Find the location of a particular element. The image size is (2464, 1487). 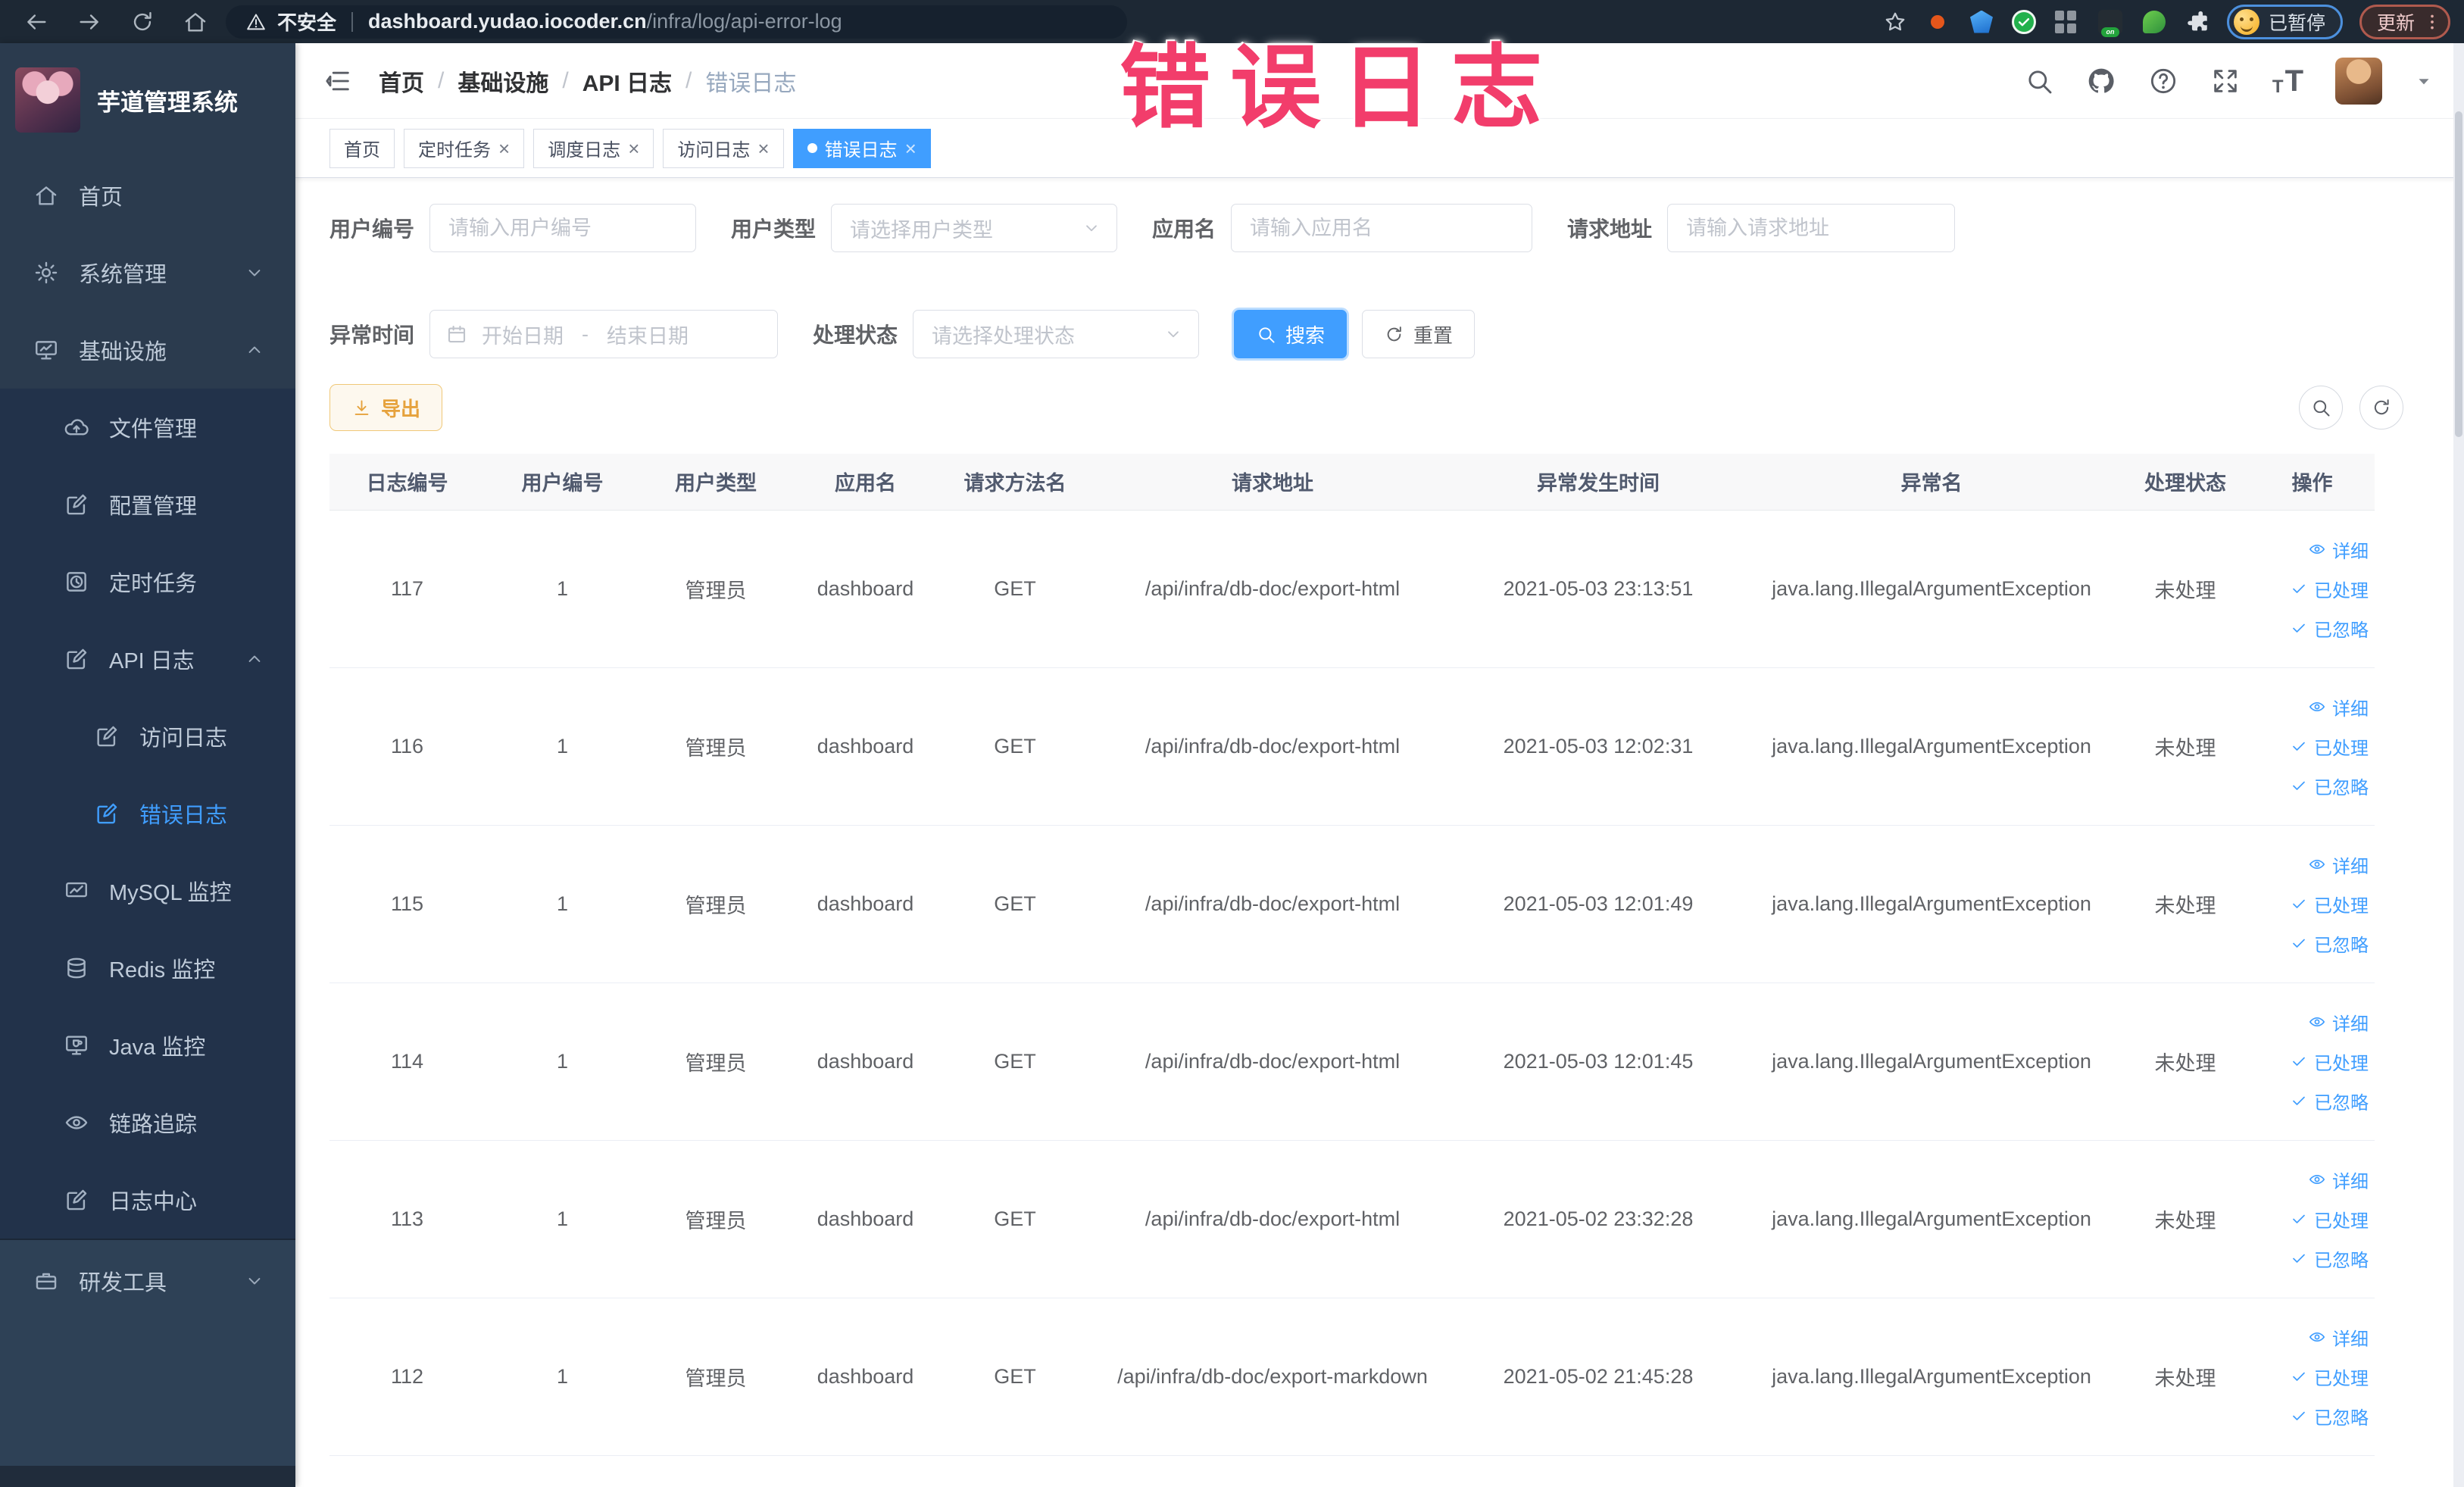

user-type-select: 请选择用户类型 is located at coordinates (974, 228).